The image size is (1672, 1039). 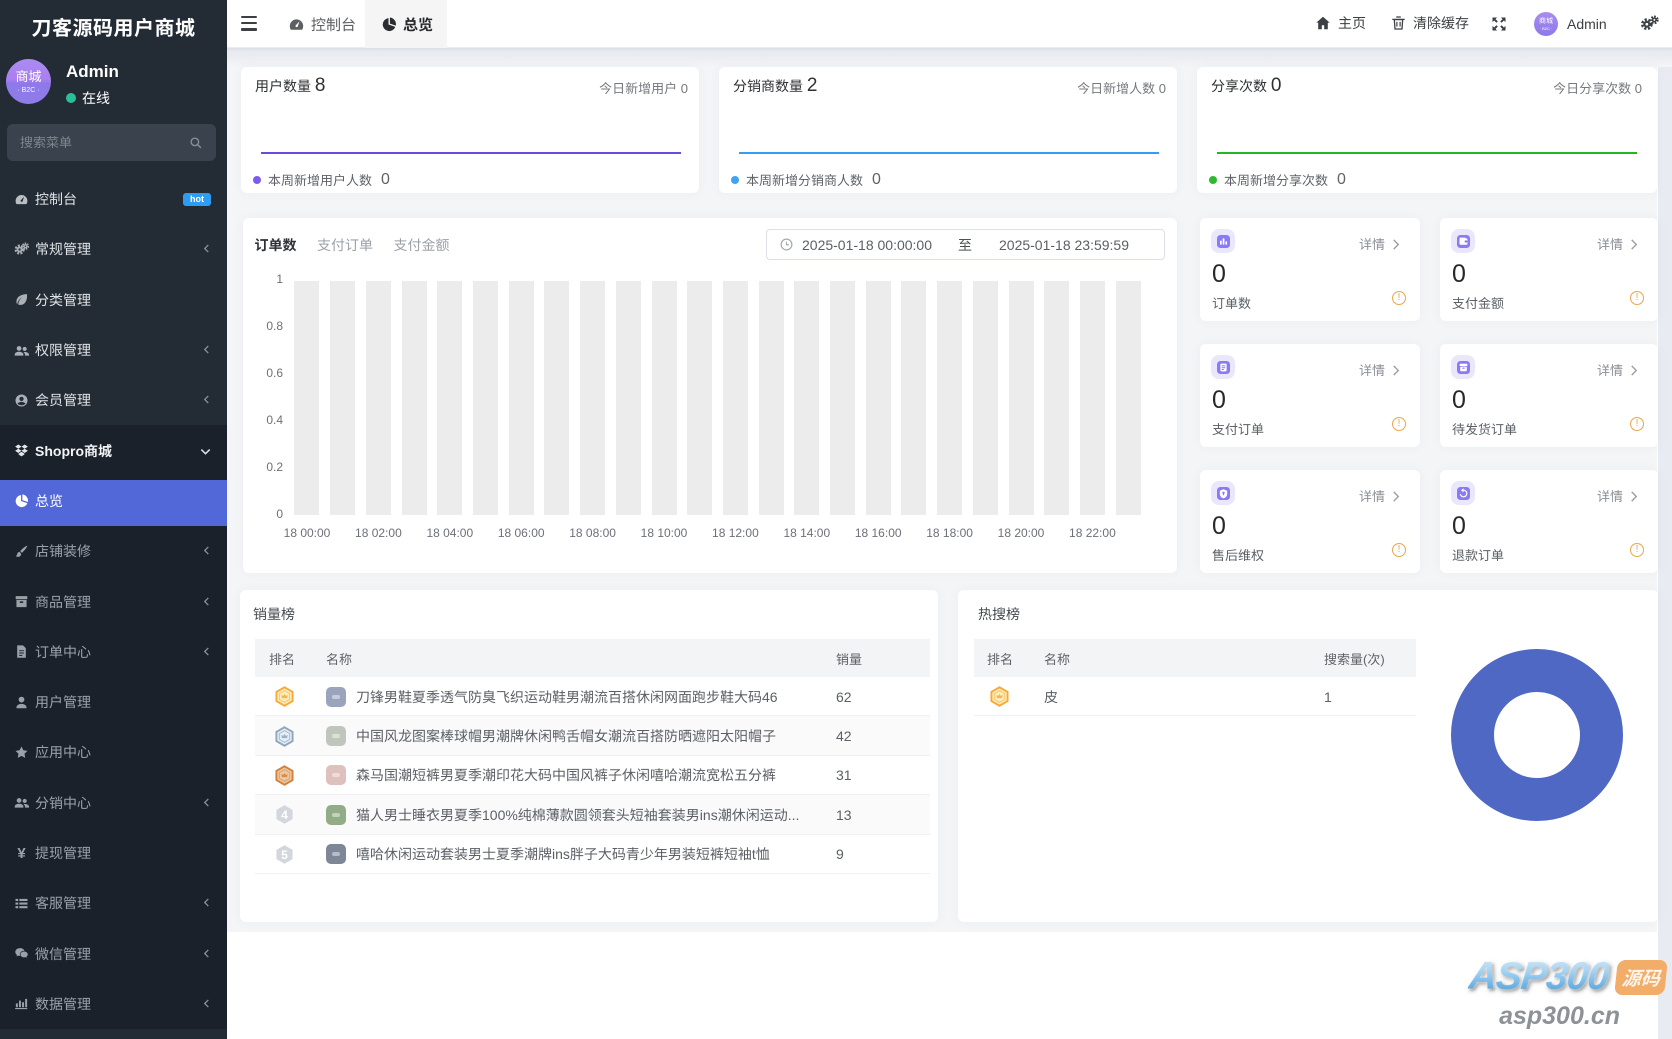 What do you see at coordinates (284, 815) in the screenshot?
I see `svg-text: 4` at bounding box center [284, 815].